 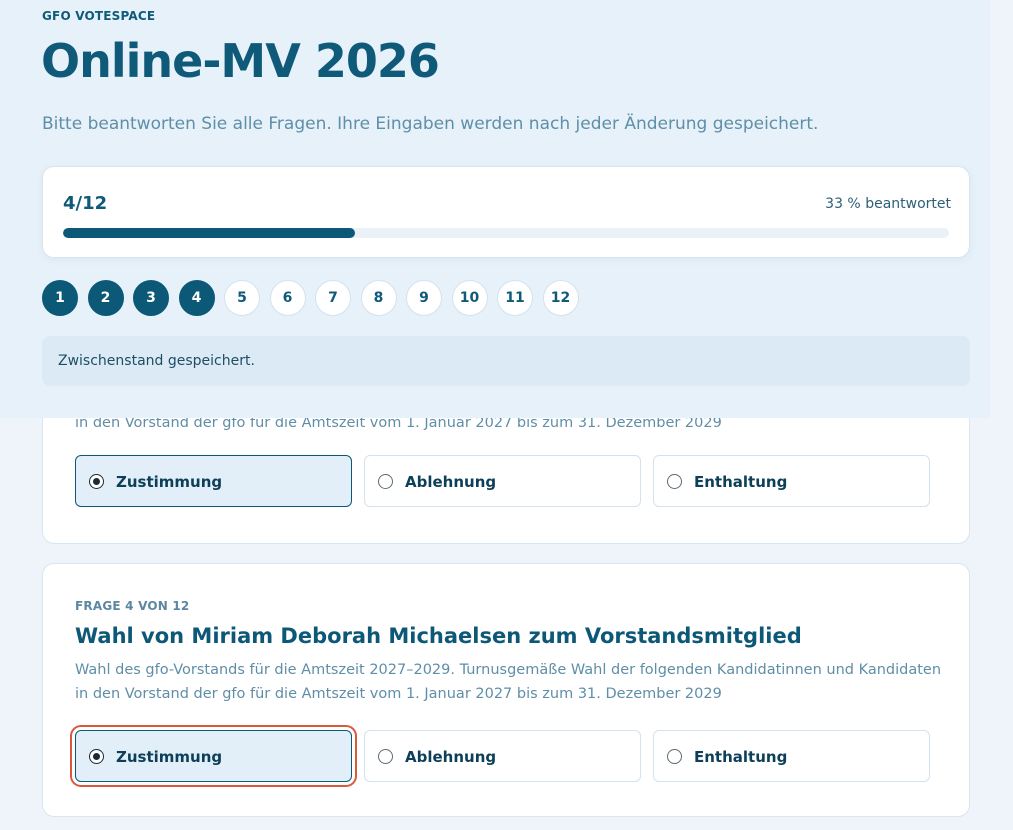 What do you see at coordinates (132, 606) in the screenshot?
I see `question-counter: FRAGE 4 VON 12` at bounding box center [132, 606].